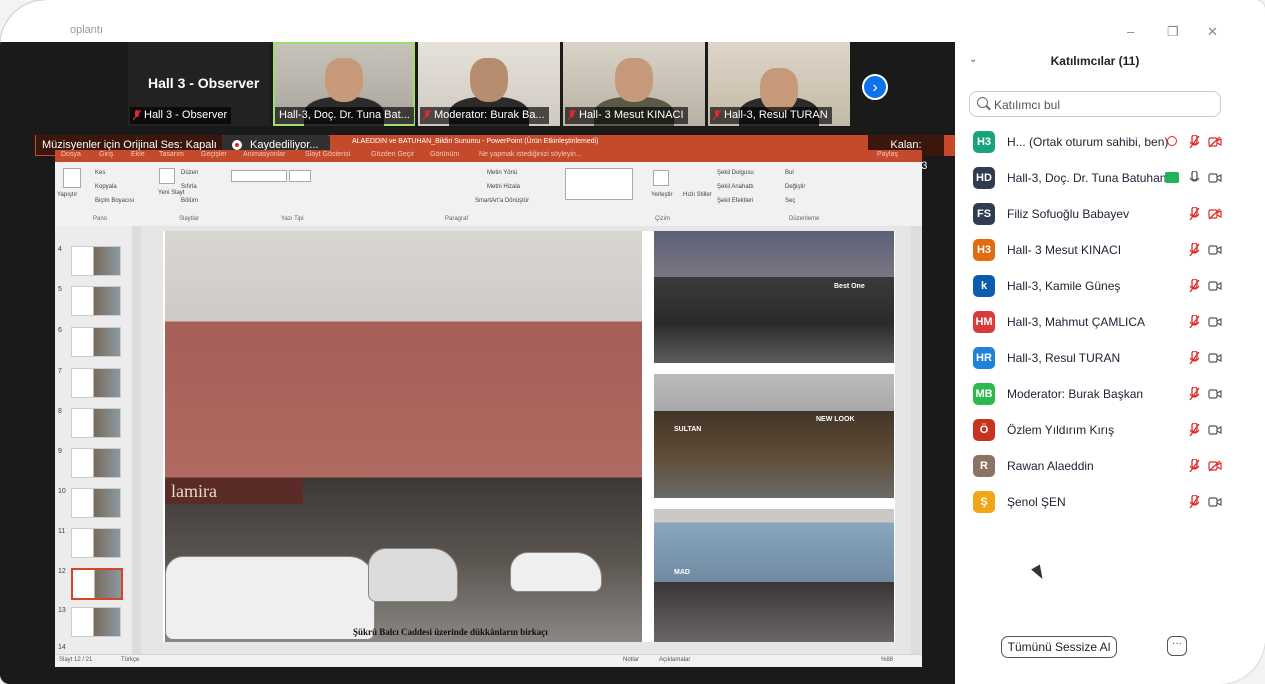  I want to click on copy-button: Kopyala, so click(106, 187).